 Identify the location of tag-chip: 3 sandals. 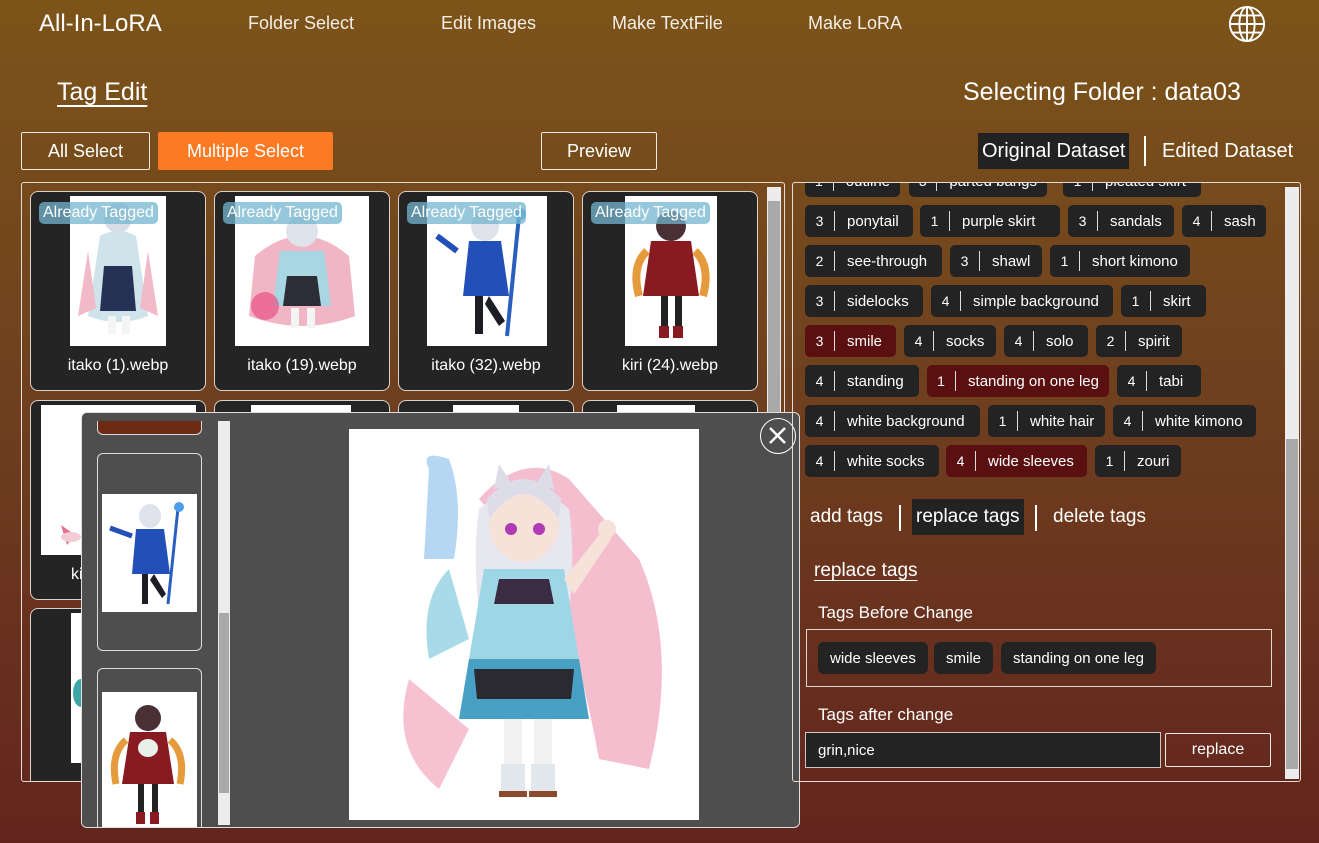
(1121, 221).